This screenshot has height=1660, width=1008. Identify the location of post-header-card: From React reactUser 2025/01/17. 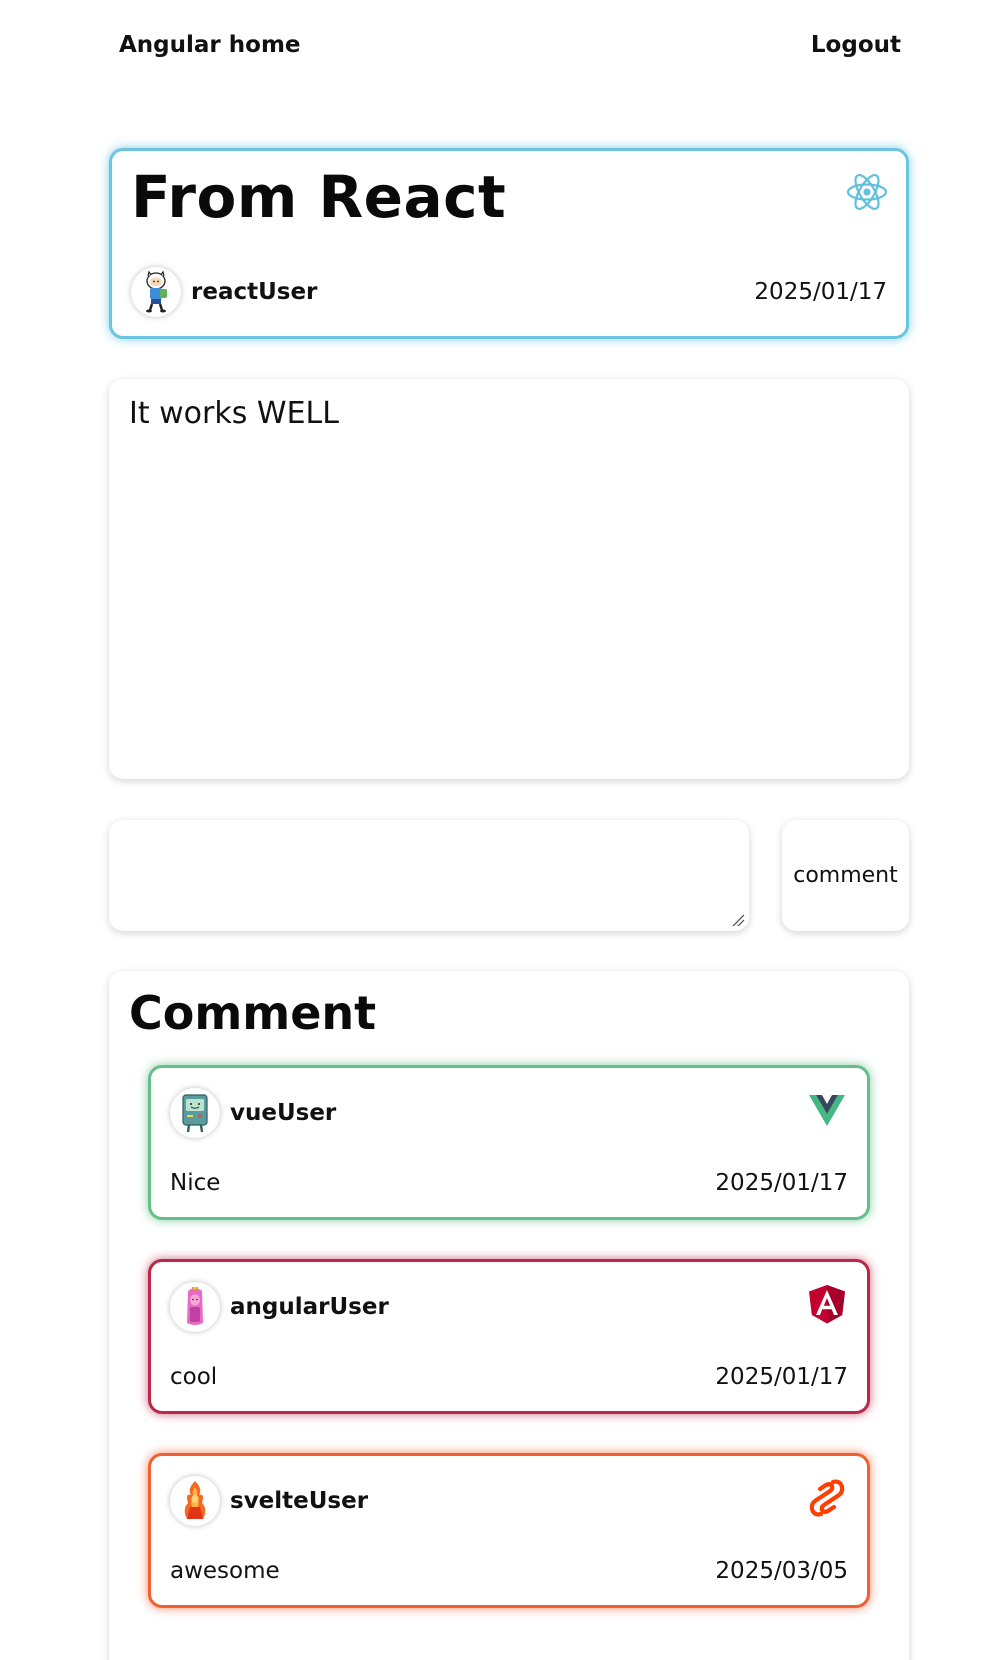
(509, 243).